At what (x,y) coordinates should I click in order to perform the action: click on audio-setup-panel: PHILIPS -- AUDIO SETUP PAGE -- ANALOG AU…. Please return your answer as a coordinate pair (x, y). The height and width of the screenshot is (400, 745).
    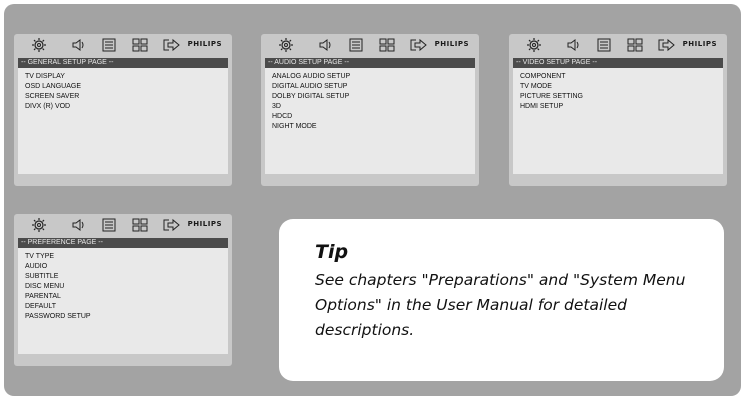
    Looking at the image, I should click on (370, 110).